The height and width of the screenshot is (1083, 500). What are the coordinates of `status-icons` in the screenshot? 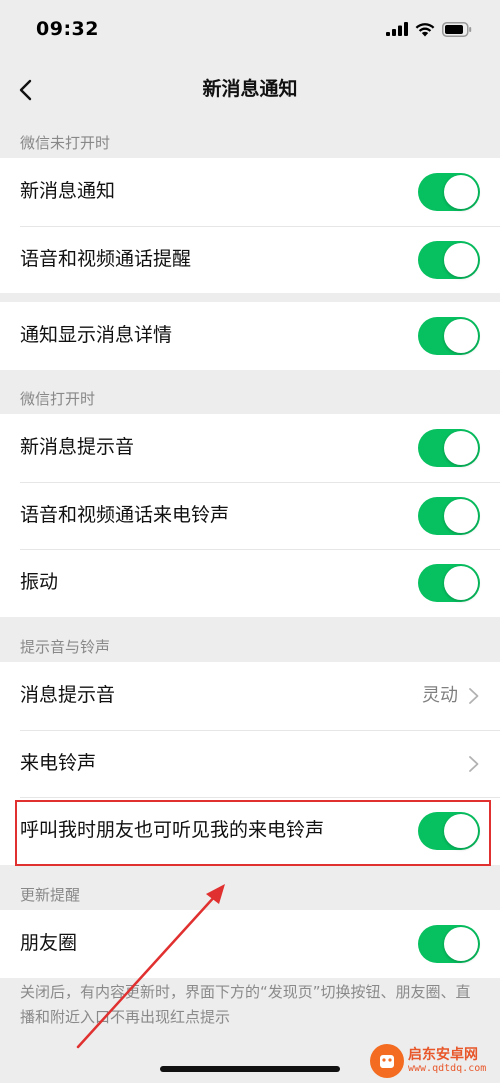 It's located at (429, 29).